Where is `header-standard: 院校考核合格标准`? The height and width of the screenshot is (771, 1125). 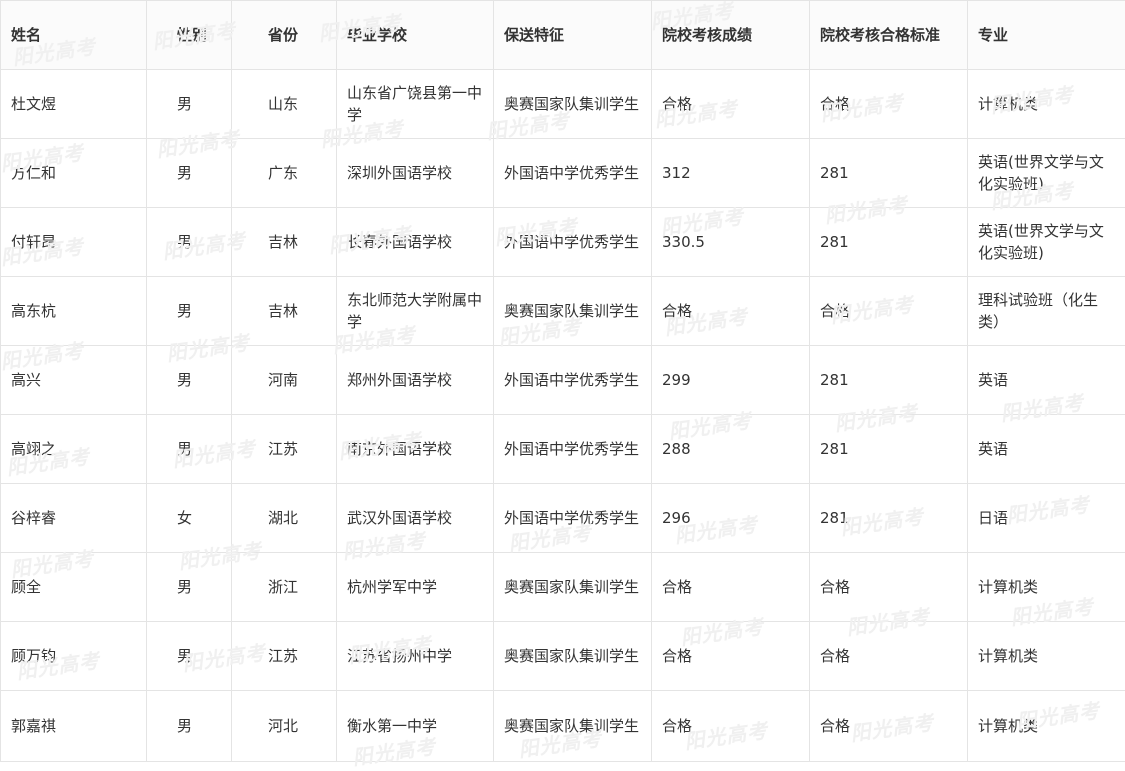
header-standard: 院校考核合格标准 is located at coordinates (889, 35).